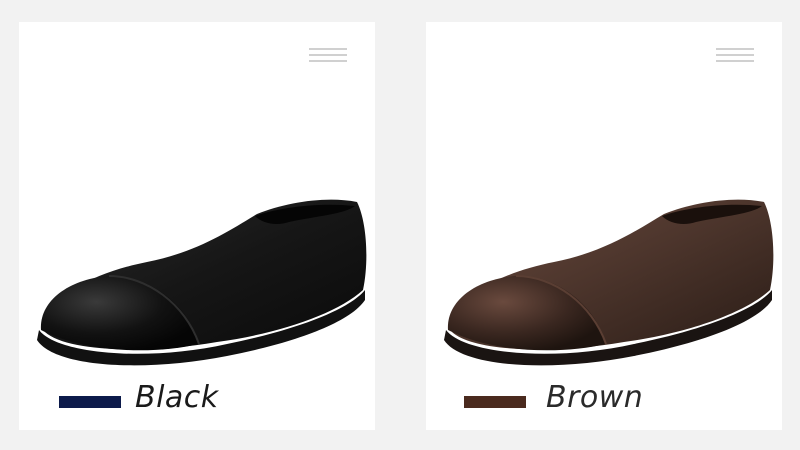 The width and height of the screenshot is (800, 450). Describe the element at coordinates (90, 402) in the screenshot. I see `black-color-swatch` at that location.